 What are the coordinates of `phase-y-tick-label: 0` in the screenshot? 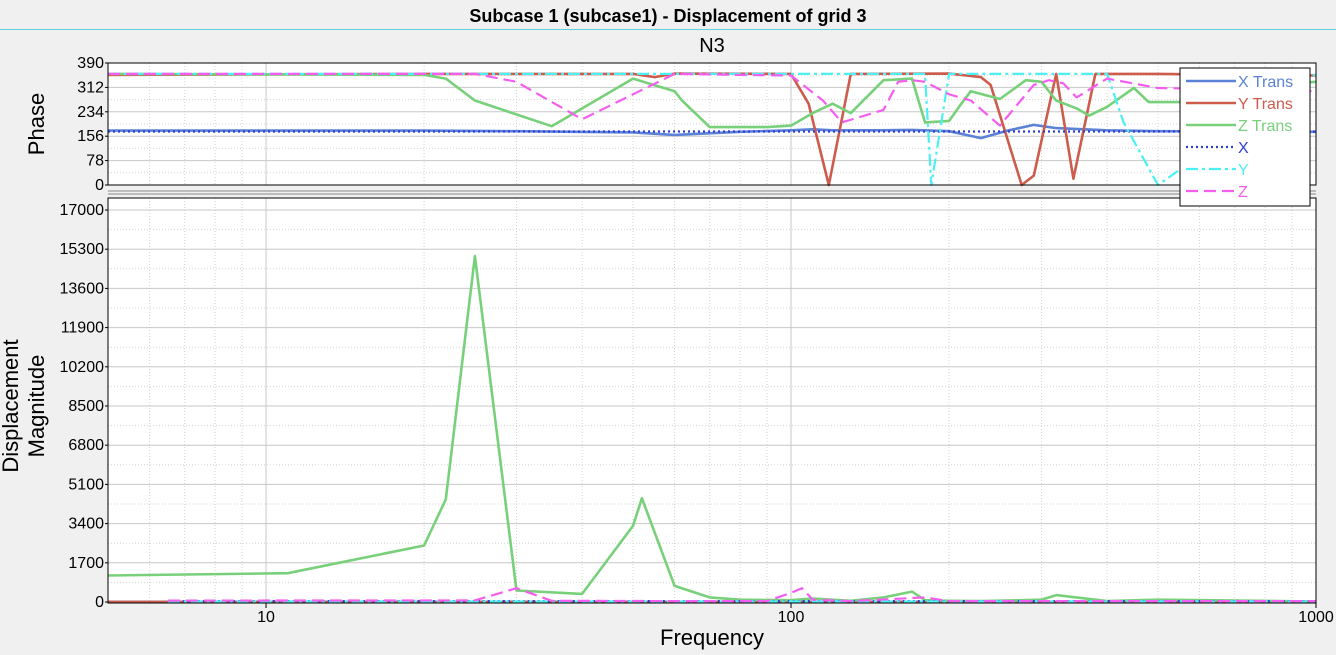 It's located at (99, 185).